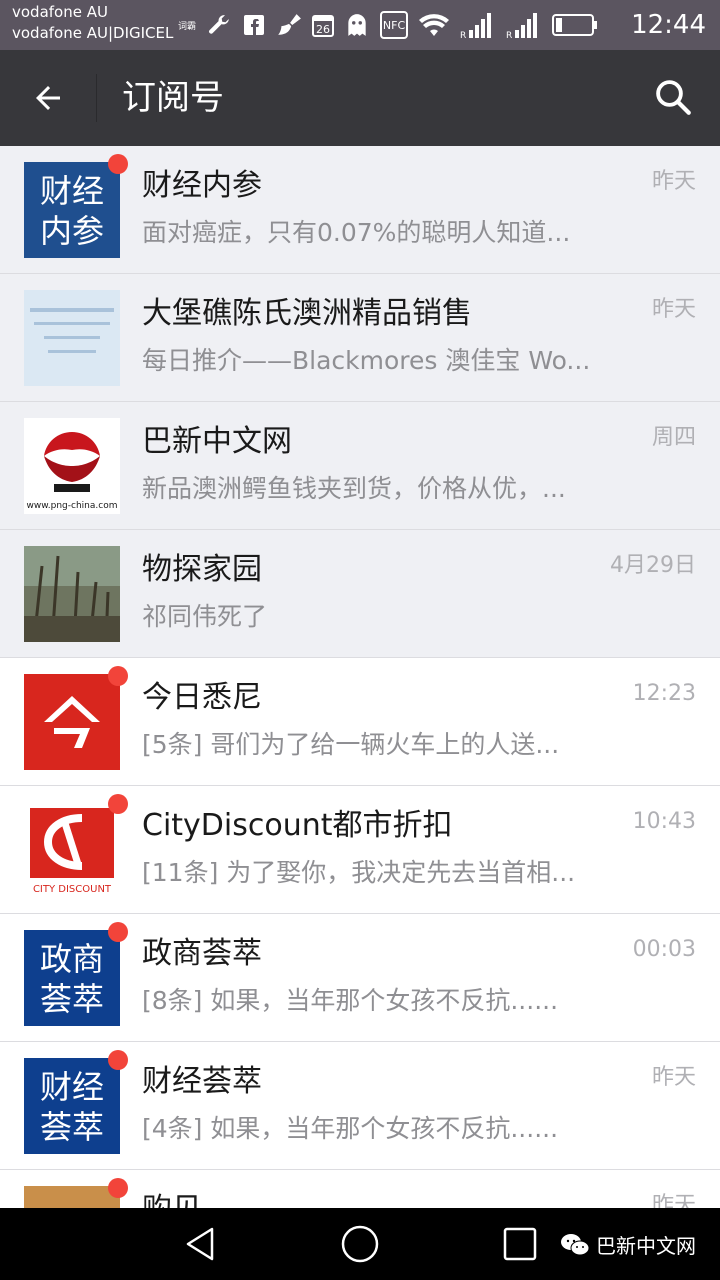  Describe the element at coordinates (202, 953) in the screenshot. I see `account-name: 政商荟萃` at that location.